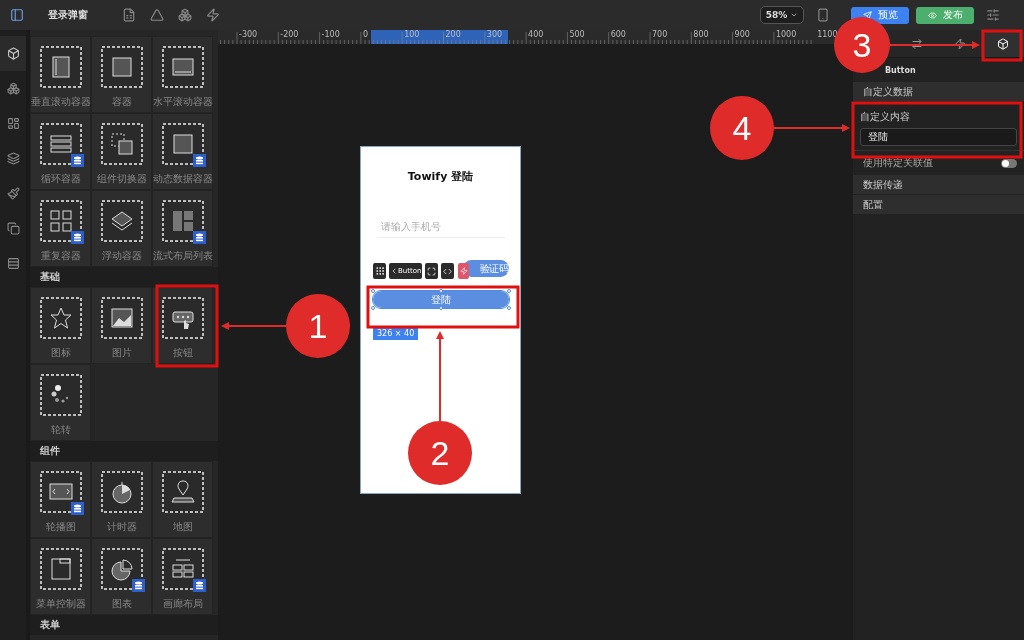  I want to click on component-tile: 画廊布局, so click(182, 576).